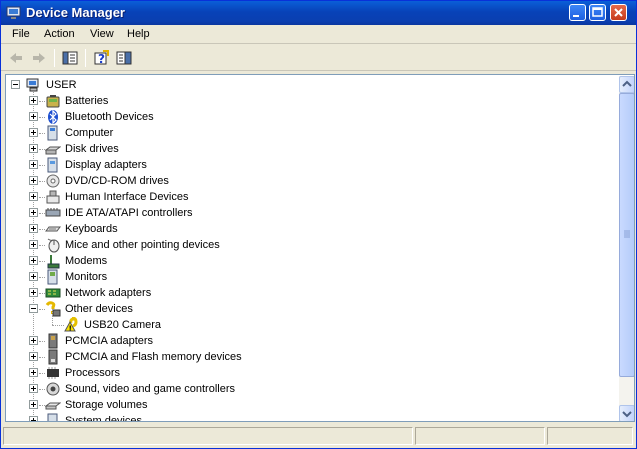 The image size is (637, 449). What do you see at coordinates (71, 324) in the screenshot?
I see `warning-device-icon: !` at bounding box center [71, 324].